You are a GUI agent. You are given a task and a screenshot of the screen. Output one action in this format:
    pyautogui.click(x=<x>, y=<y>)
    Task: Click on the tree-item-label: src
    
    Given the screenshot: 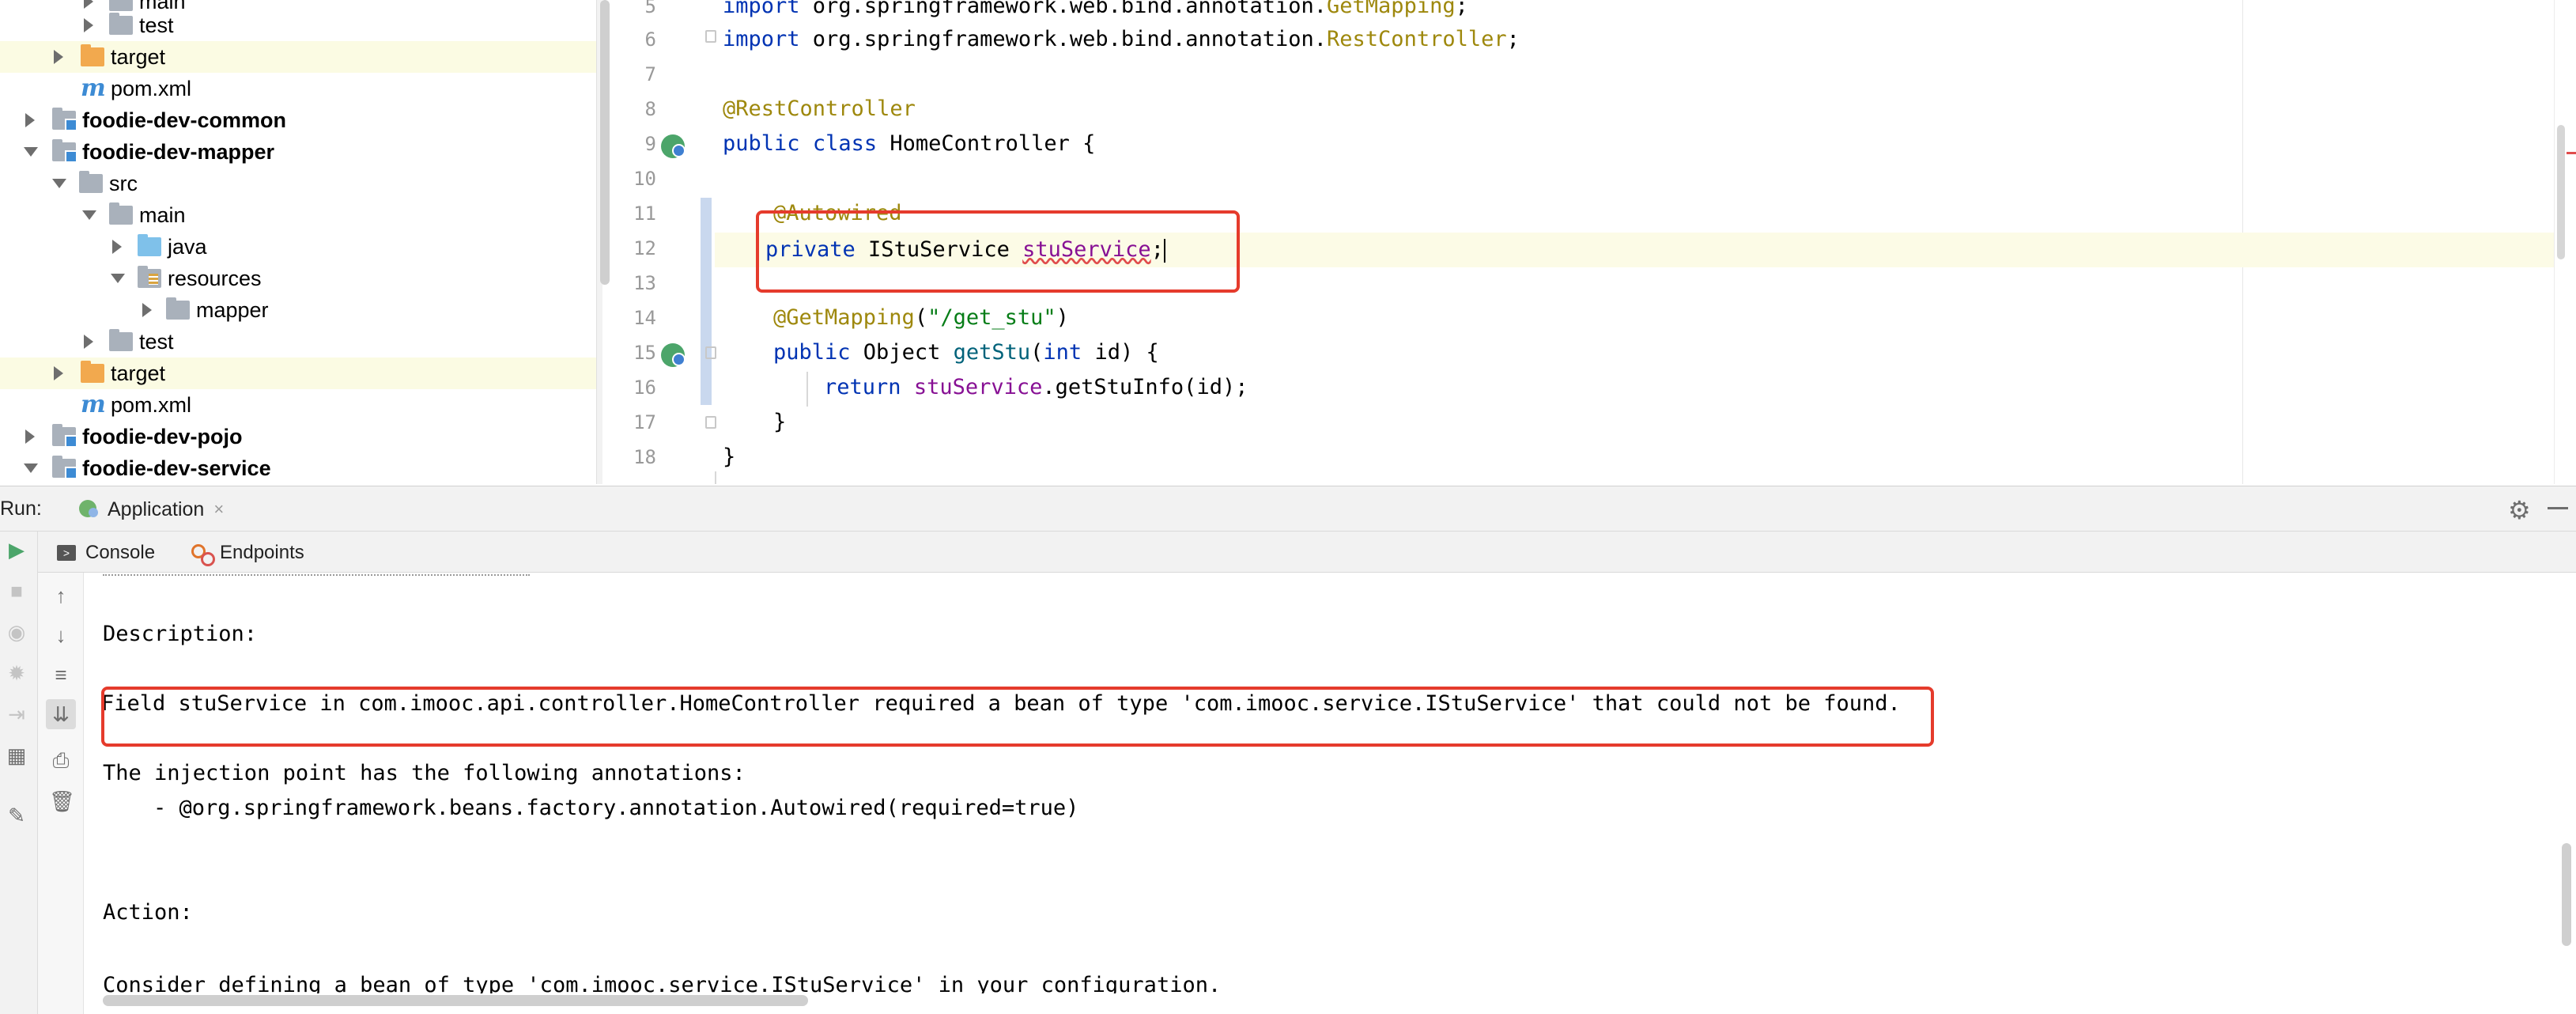 What is the action you would take?
    pyautogui.click(x=123, y=183)
    